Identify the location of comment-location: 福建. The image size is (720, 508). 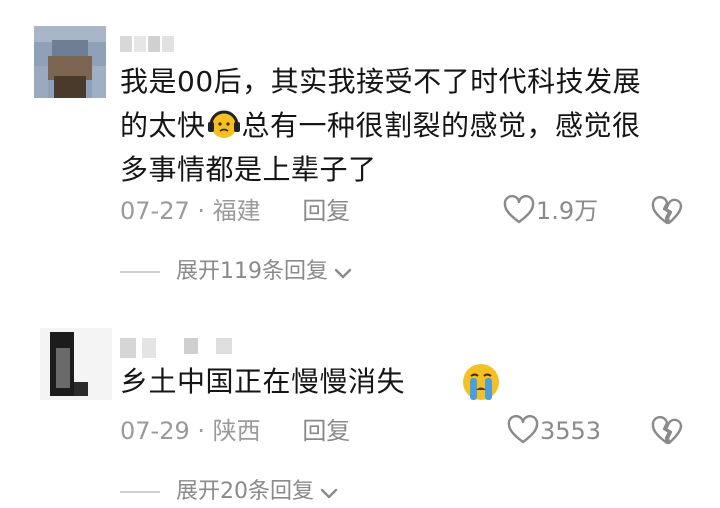
(236, 211).